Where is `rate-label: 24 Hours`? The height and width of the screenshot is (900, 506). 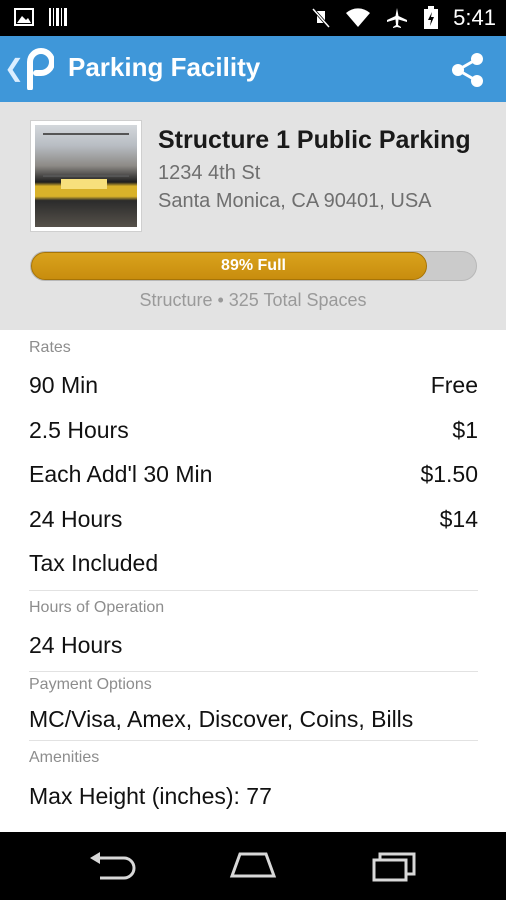 rate-label: 24 Hours is located at coordinates (76, 519).